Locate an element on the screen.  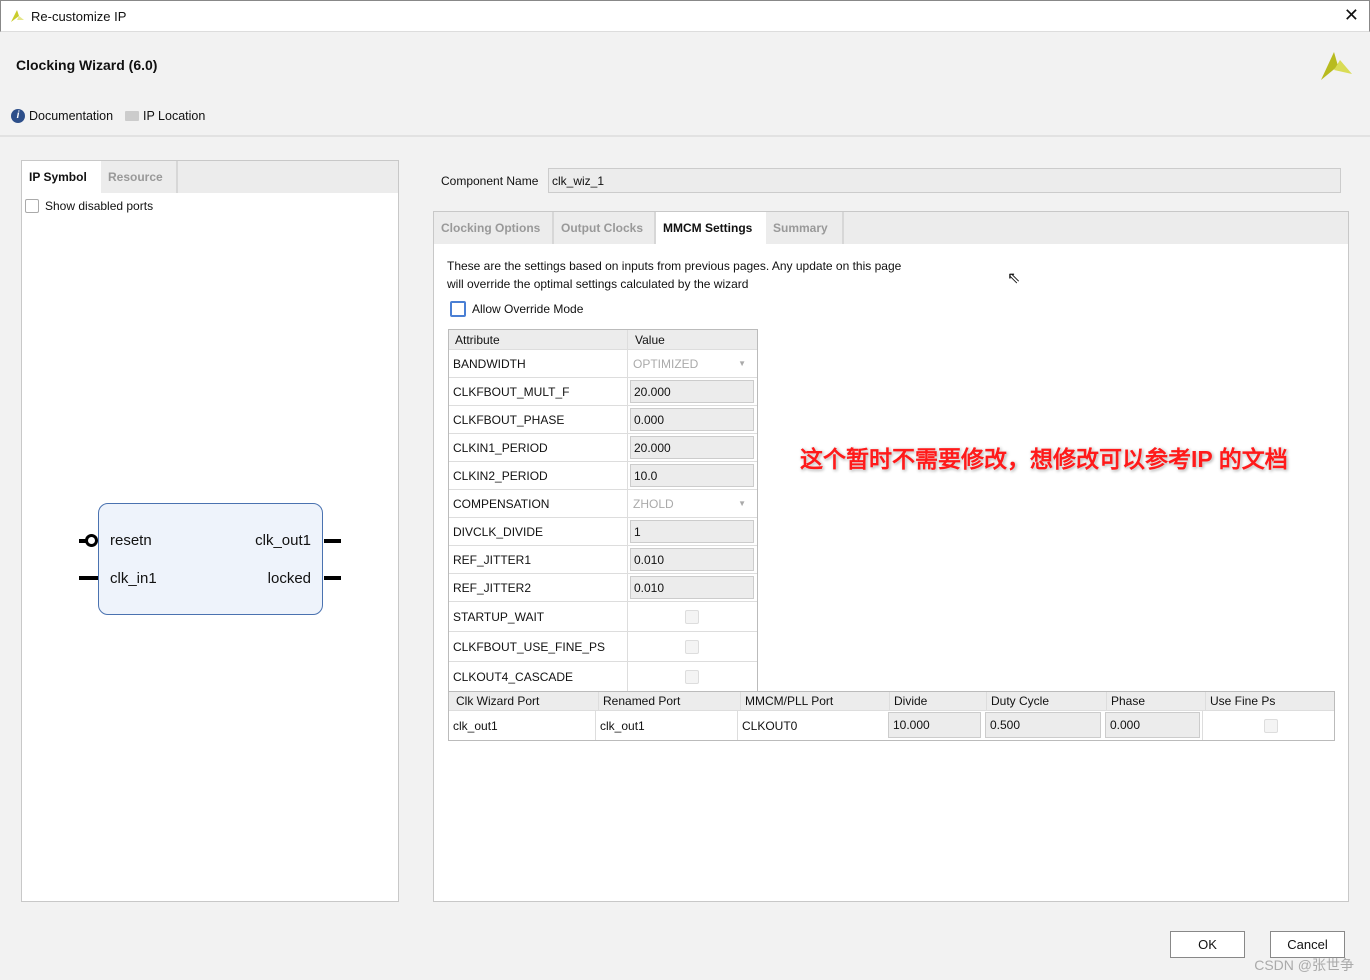
allow-override-mode-label: Allow Override Mode is located at coordinates (528, 309).